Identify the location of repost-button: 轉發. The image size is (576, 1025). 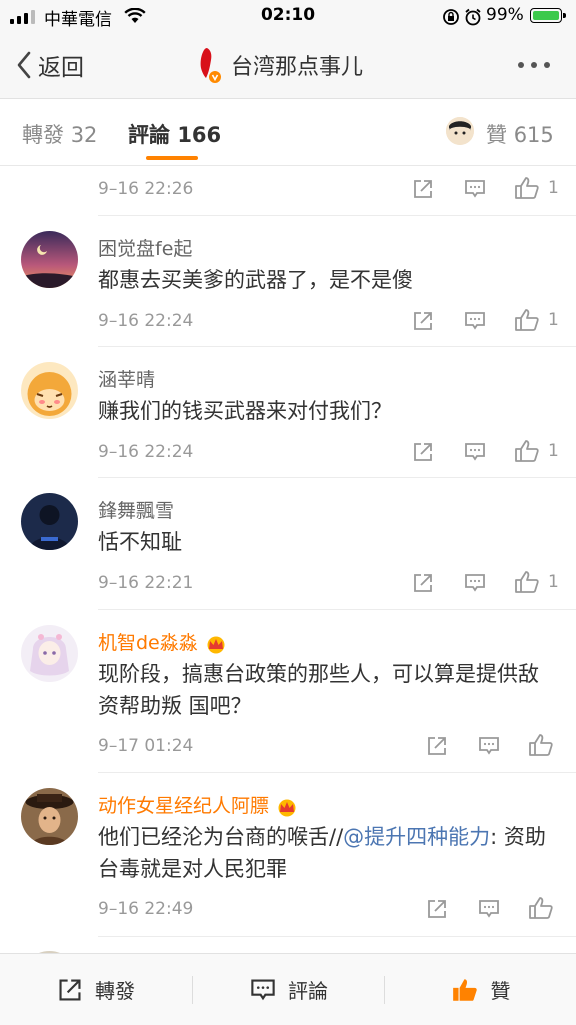
(96, 989).